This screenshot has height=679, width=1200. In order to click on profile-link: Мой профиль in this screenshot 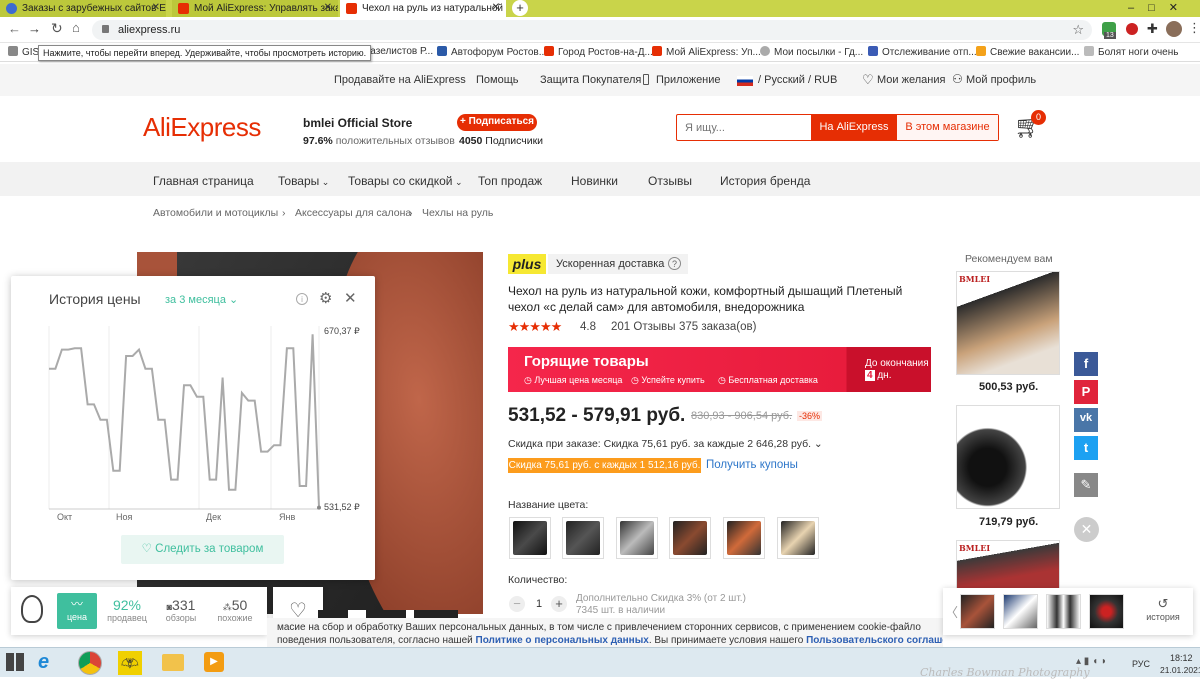, I will do `click(1001, 80)`.